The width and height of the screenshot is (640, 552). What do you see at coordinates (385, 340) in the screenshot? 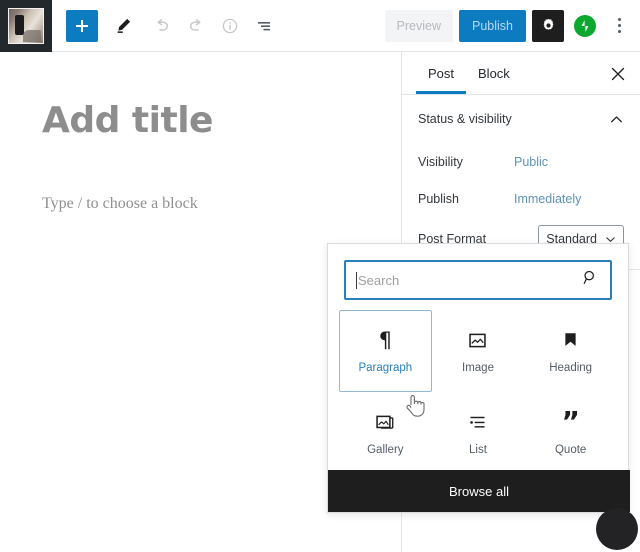
I see `pilcrow-icon: ¶` at bounding box center [385, 340].